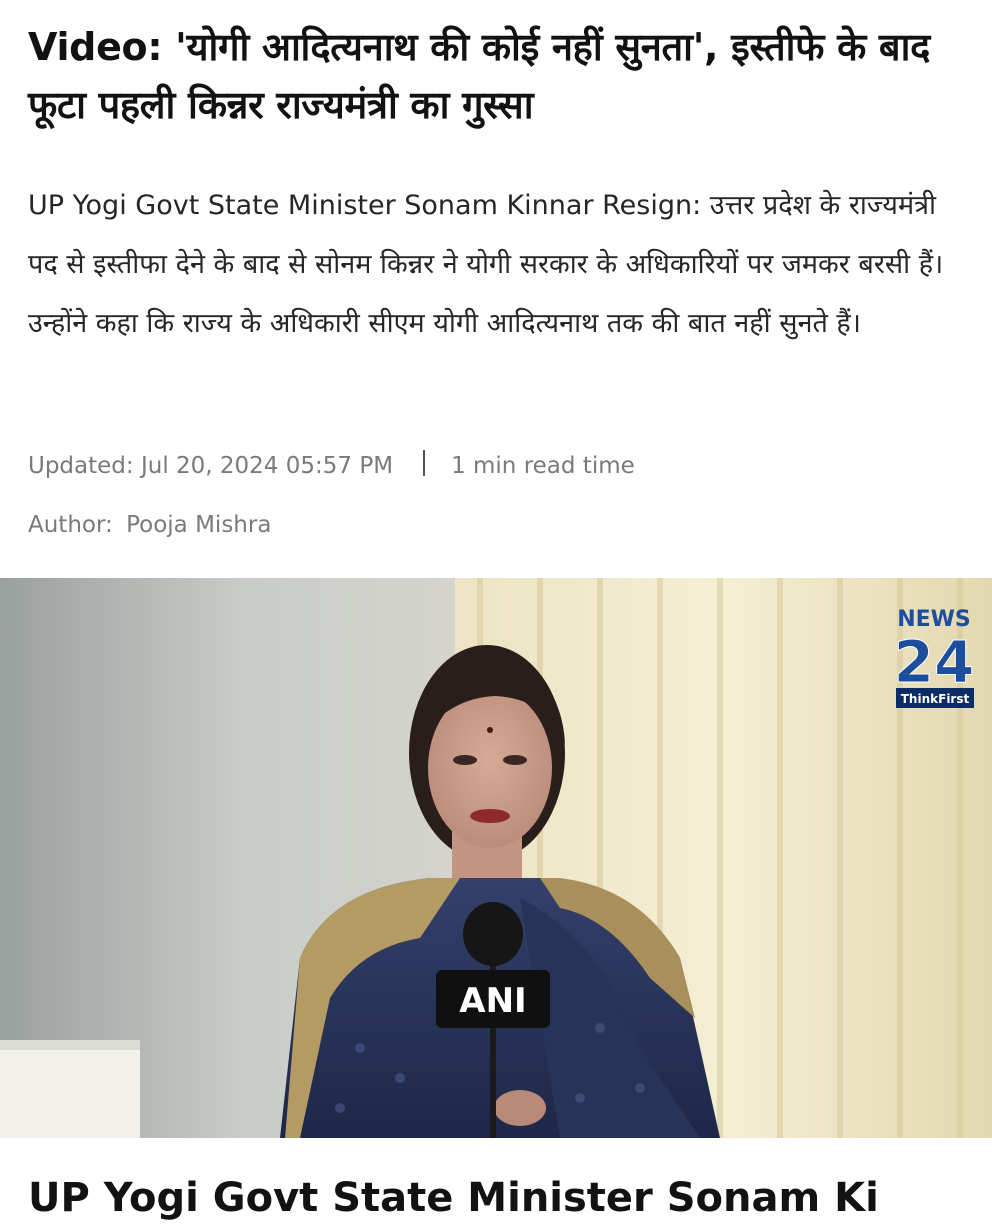 This screenshot has width=992, height=1228. I want to click on mic-label: ANI, so click(492, 1001).